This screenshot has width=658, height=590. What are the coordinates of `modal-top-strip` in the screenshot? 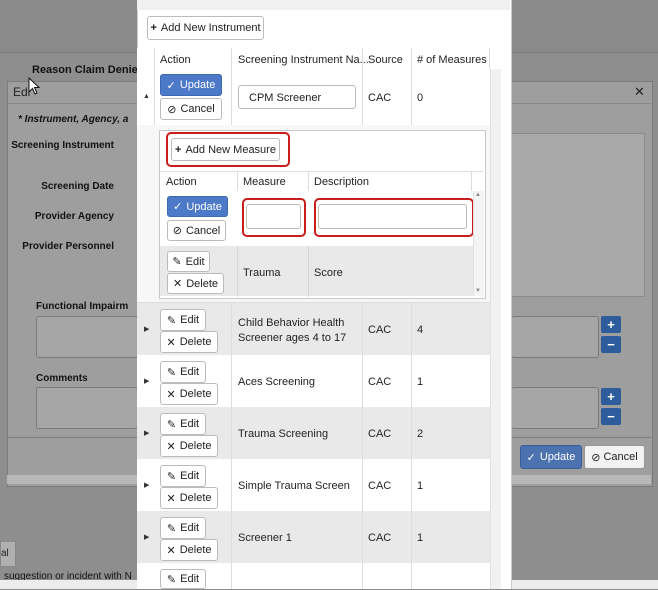 It's located at (323, 5).